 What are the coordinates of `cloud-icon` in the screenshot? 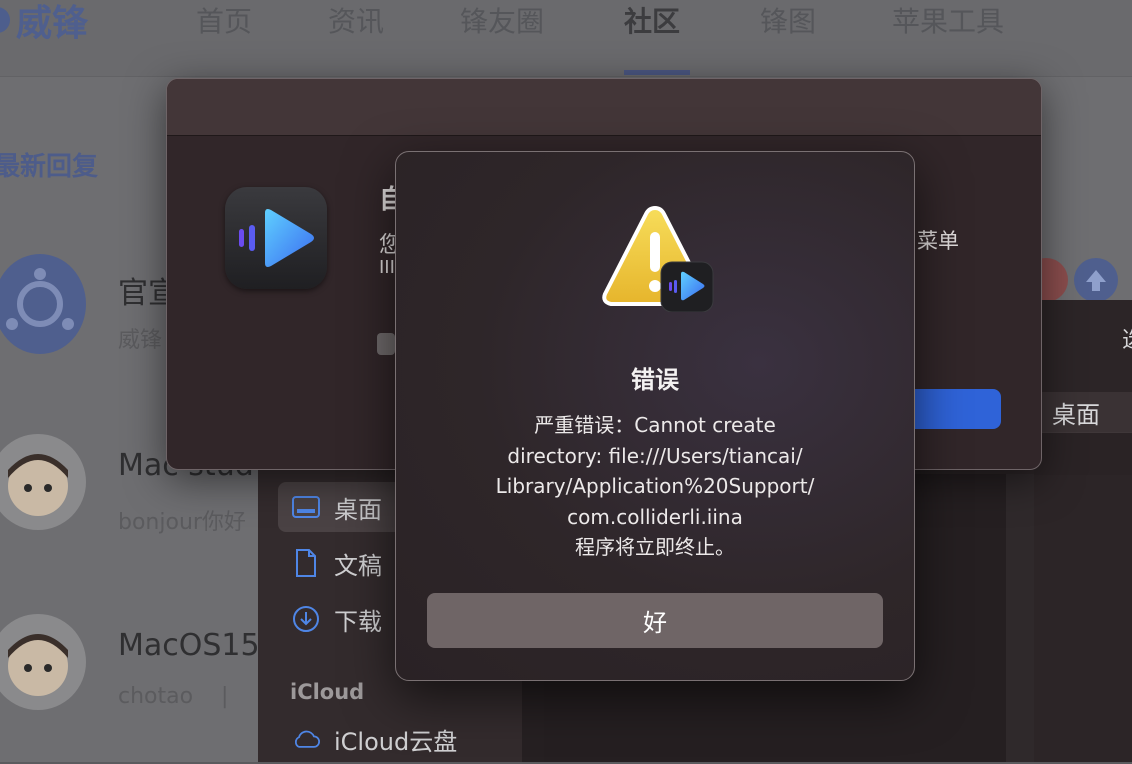 It's located at (306, 739).